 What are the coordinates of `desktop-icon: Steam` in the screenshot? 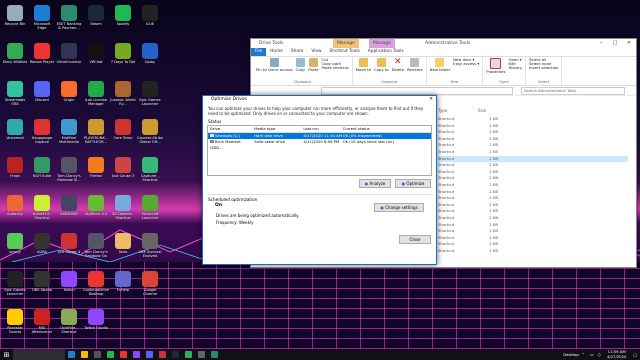 It's located at (96, 19).